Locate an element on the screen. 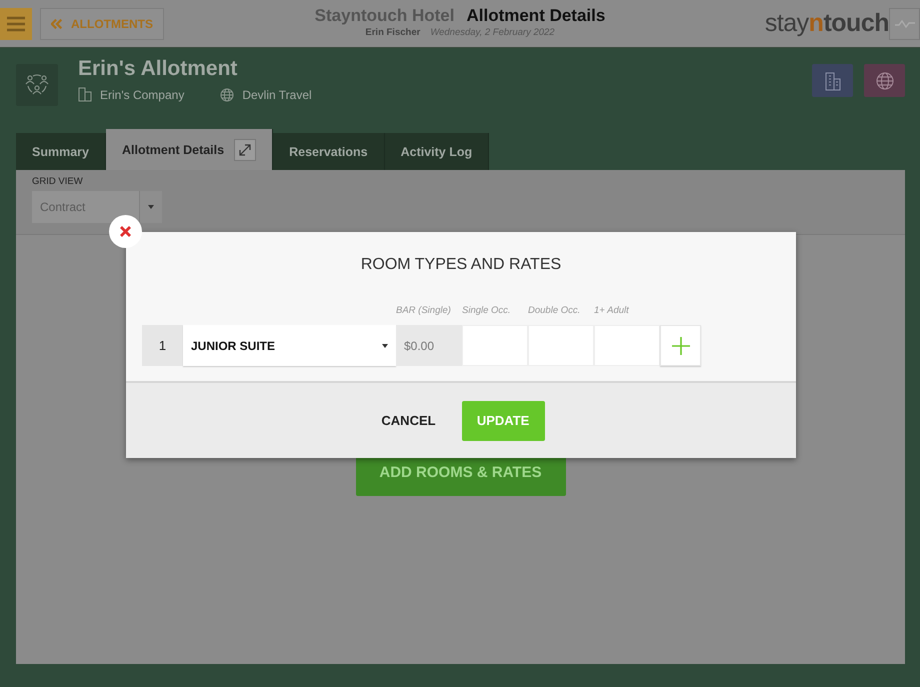  tab: Reservations is located at coordinates (329, 151).